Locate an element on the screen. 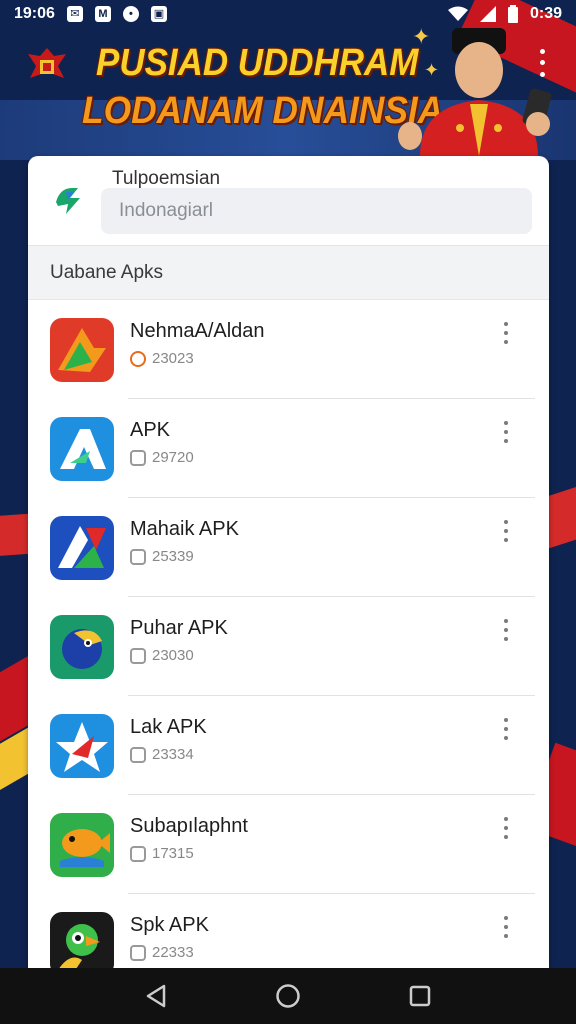  app-meta-value: 17315 is located at coordinates (173, 853).